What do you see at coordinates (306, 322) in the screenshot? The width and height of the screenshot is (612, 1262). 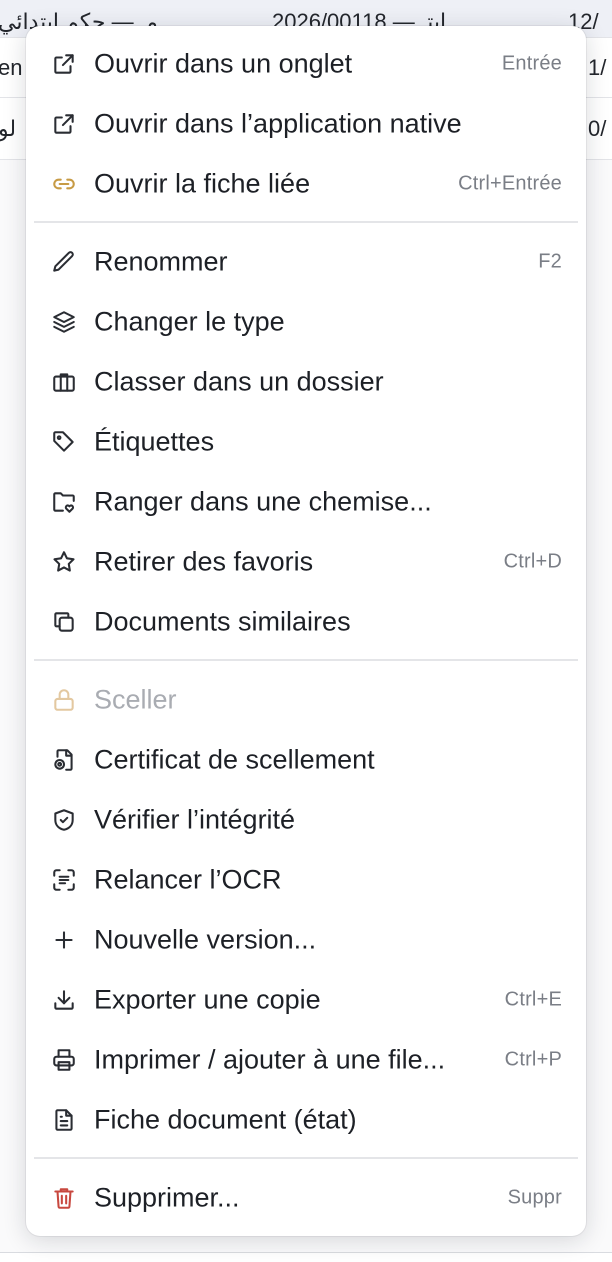 I see `menu-item-change-type: Changer le type` at bounding box center [306, 322].